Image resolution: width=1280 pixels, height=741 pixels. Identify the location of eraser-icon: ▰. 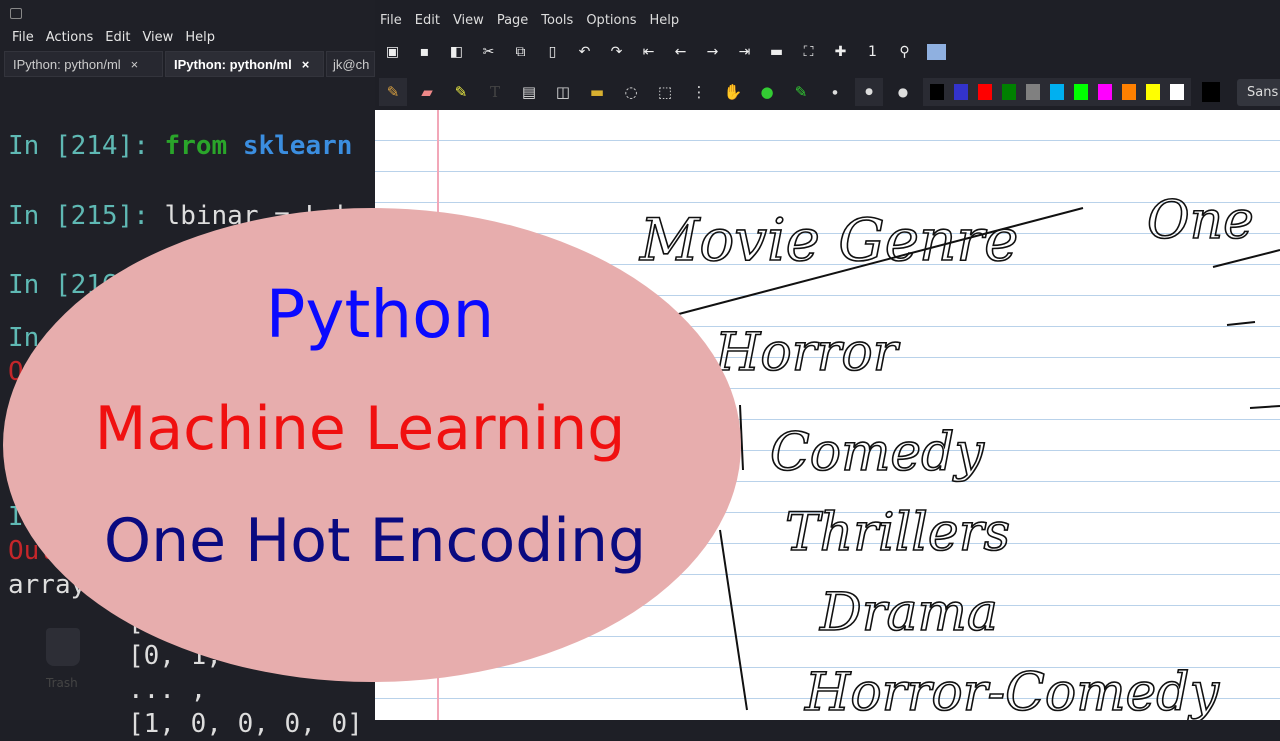
(427, 92).